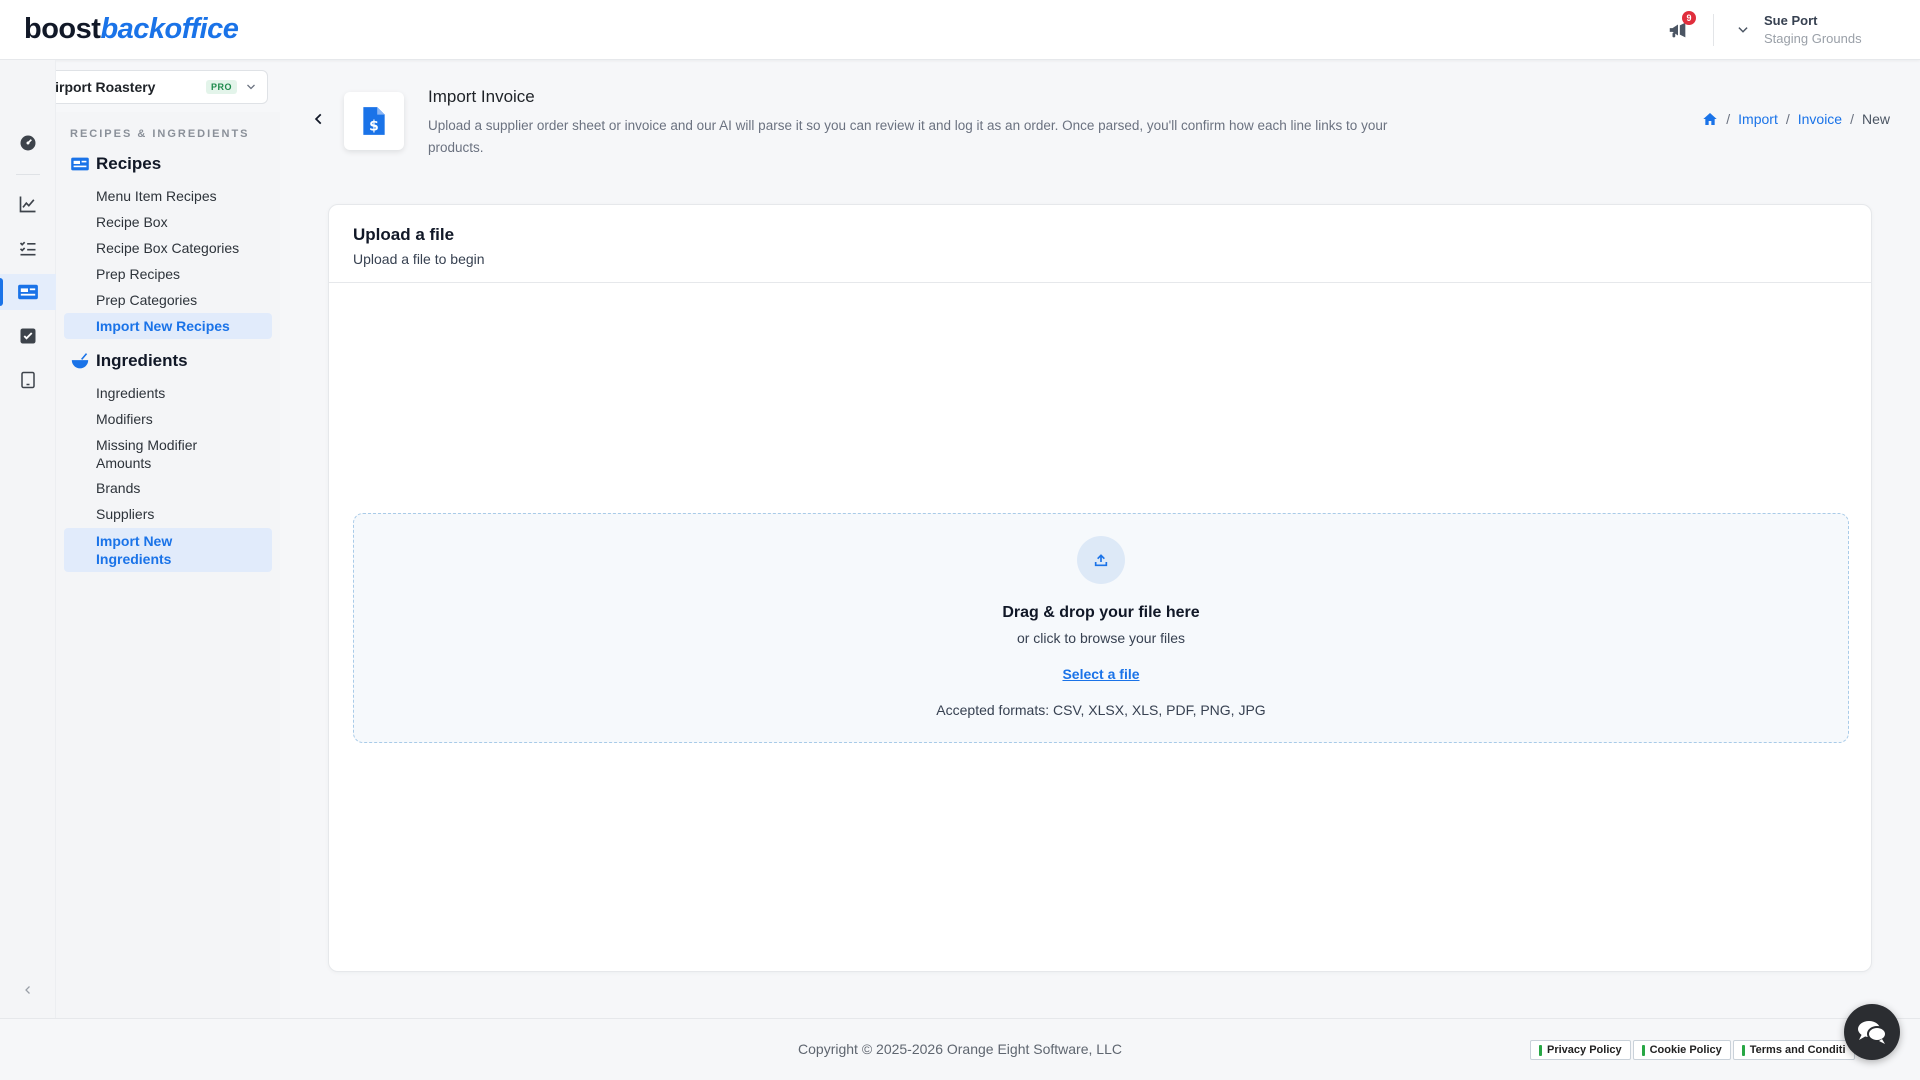  Describe the element at coordinates (1689, 17) in the screenshot. I see `notification-badge: 9` at that location.